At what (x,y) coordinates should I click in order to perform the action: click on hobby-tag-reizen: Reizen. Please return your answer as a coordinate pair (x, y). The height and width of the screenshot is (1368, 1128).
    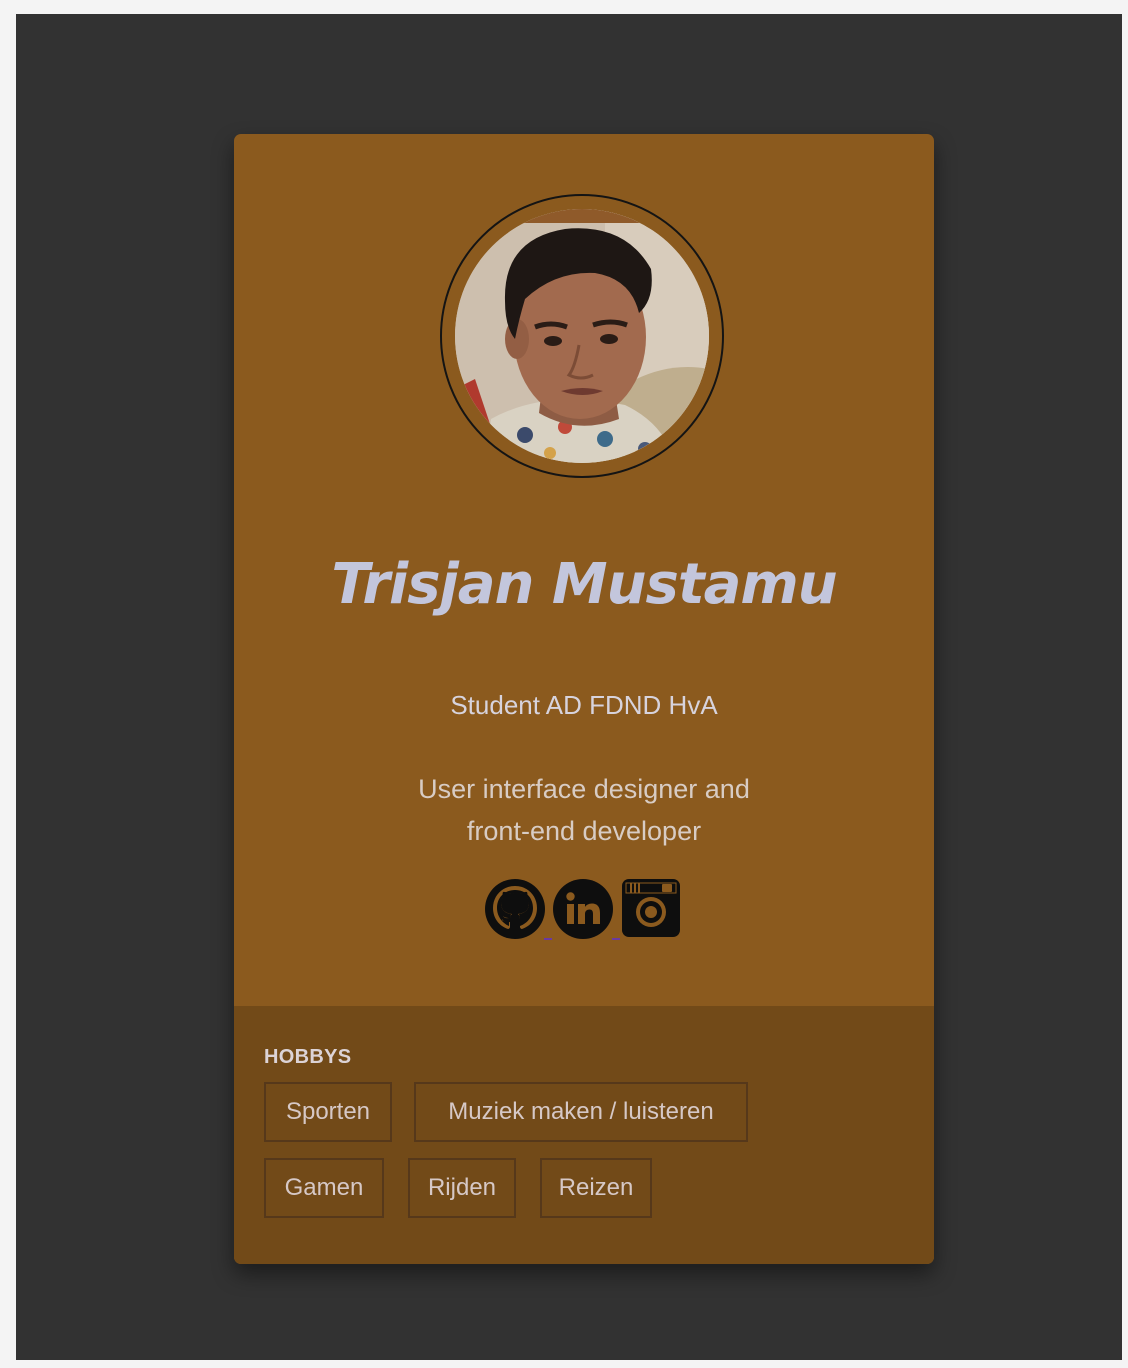
    Looking at the image, I should click on (596, 1188).